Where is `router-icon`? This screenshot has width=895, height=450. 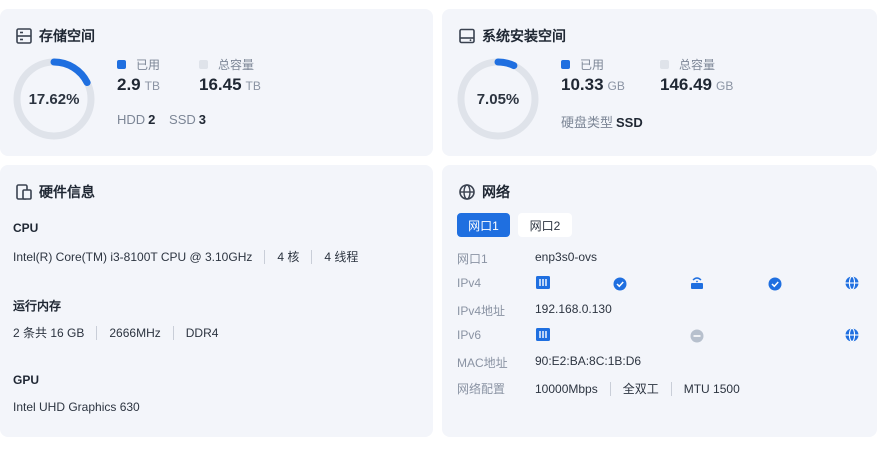 router-icon is located at coordinates (697, 283).